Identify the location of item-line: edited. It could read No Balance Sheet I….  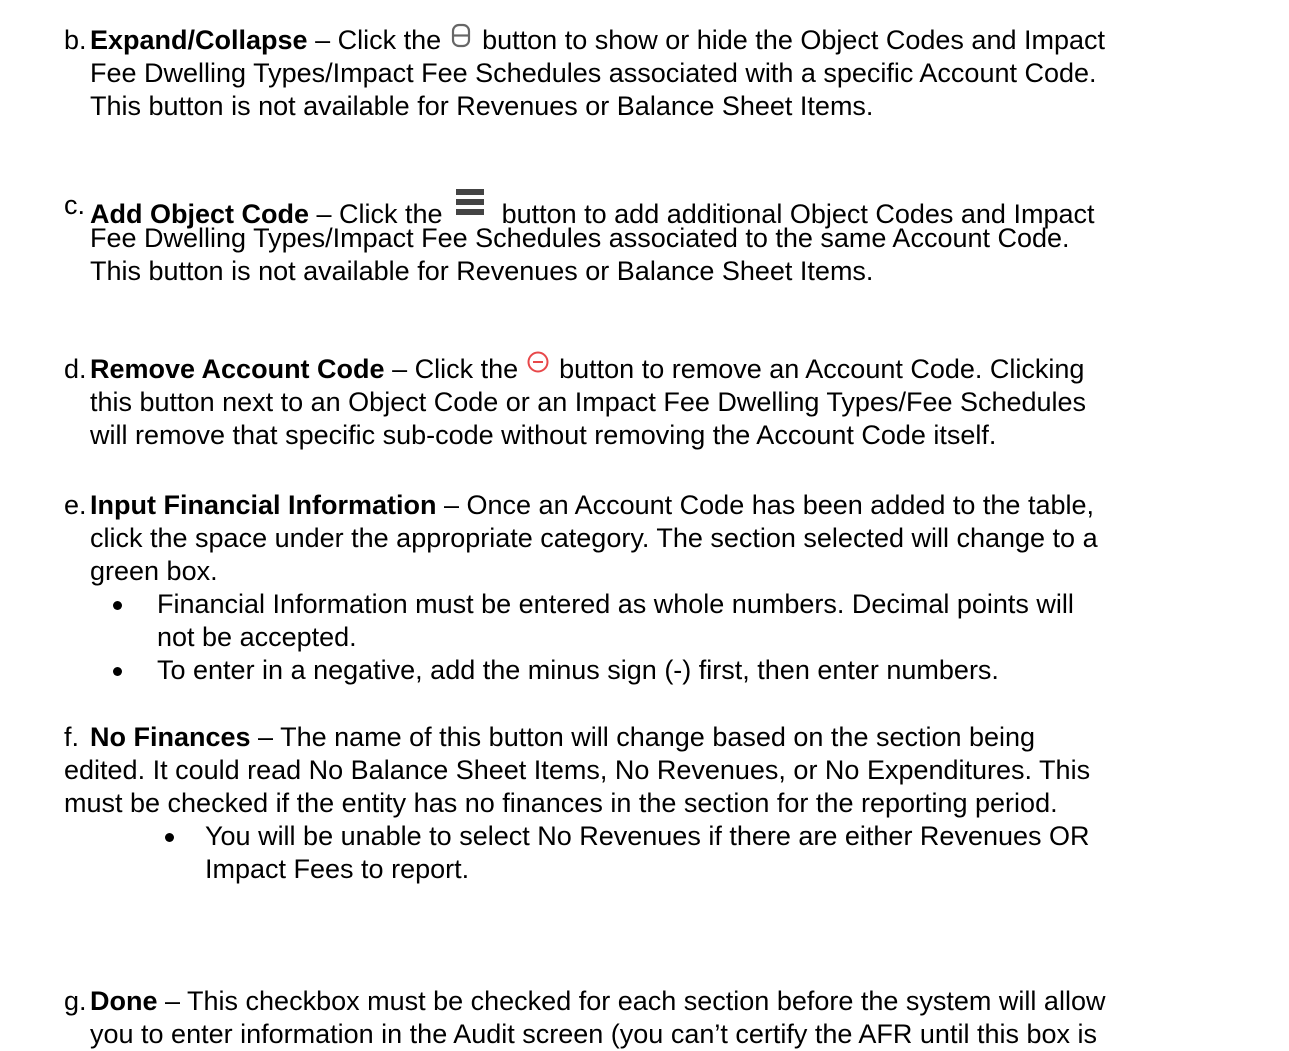
(577, 770).